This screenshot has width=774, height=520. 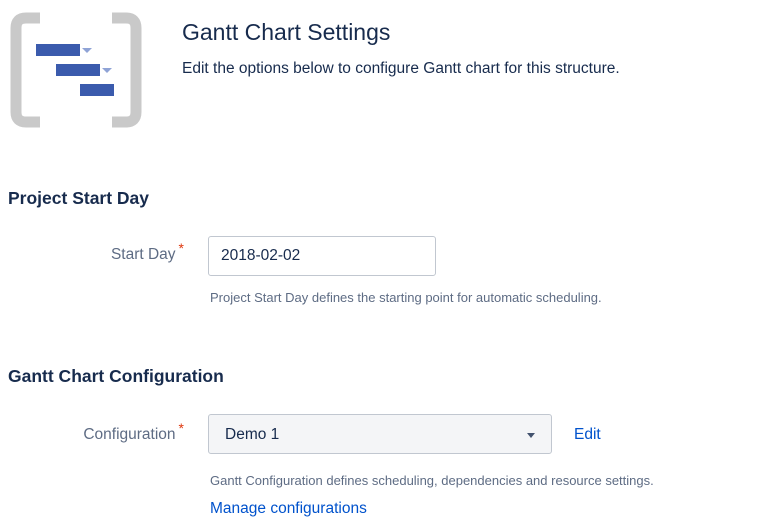 I want to click on page-title: Gantt Chart Settings, so click(x=286, y=32).